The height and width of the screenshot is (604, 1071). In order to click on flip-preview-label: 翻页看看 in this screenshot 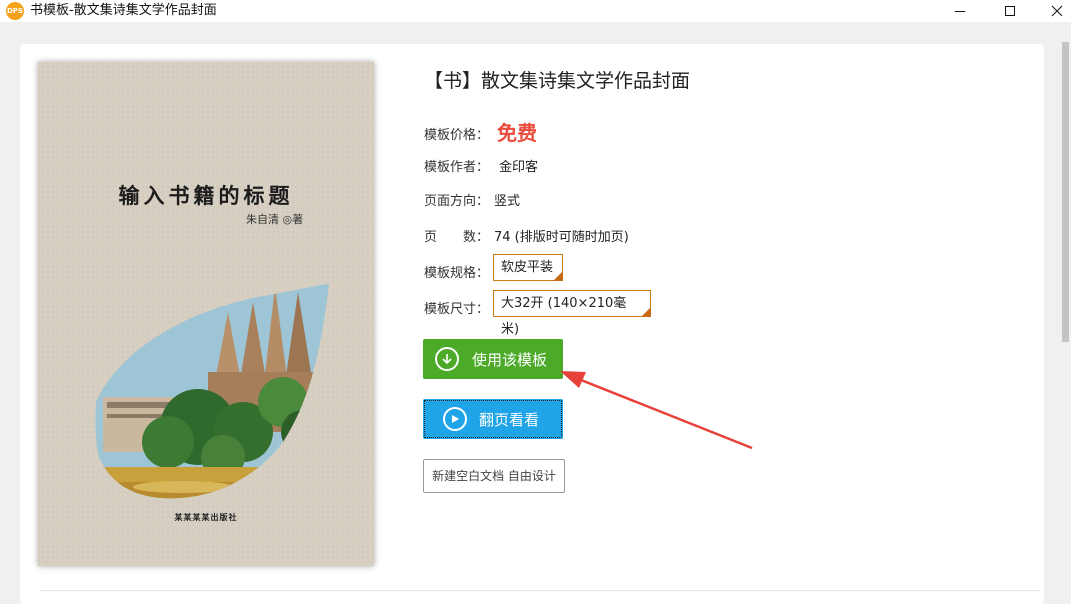, I will do `click(509, 419)`.